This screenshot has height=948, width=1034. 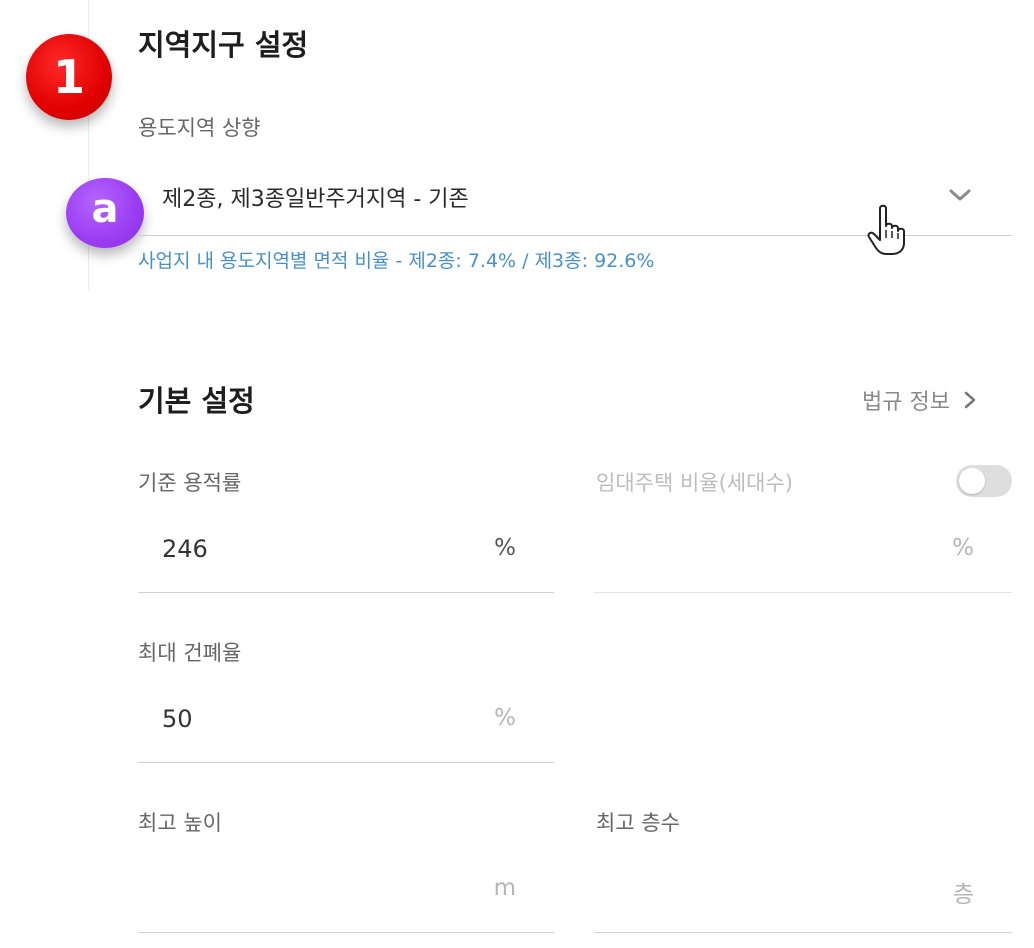 I want to click on law-info-link: 법규 정보, so click(x=920, y=400).